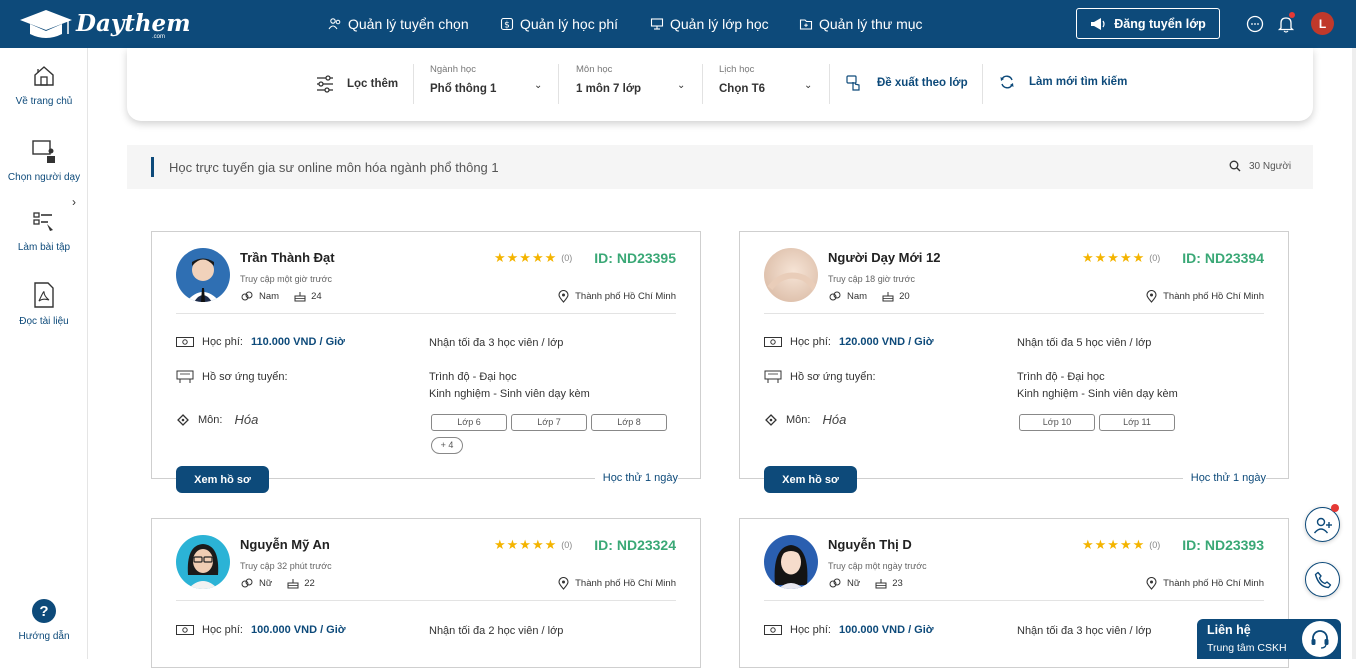 Image resolution: width=1356 pixels, height=668 pixels. I want to click on notification-dot, so click(1292, 15).